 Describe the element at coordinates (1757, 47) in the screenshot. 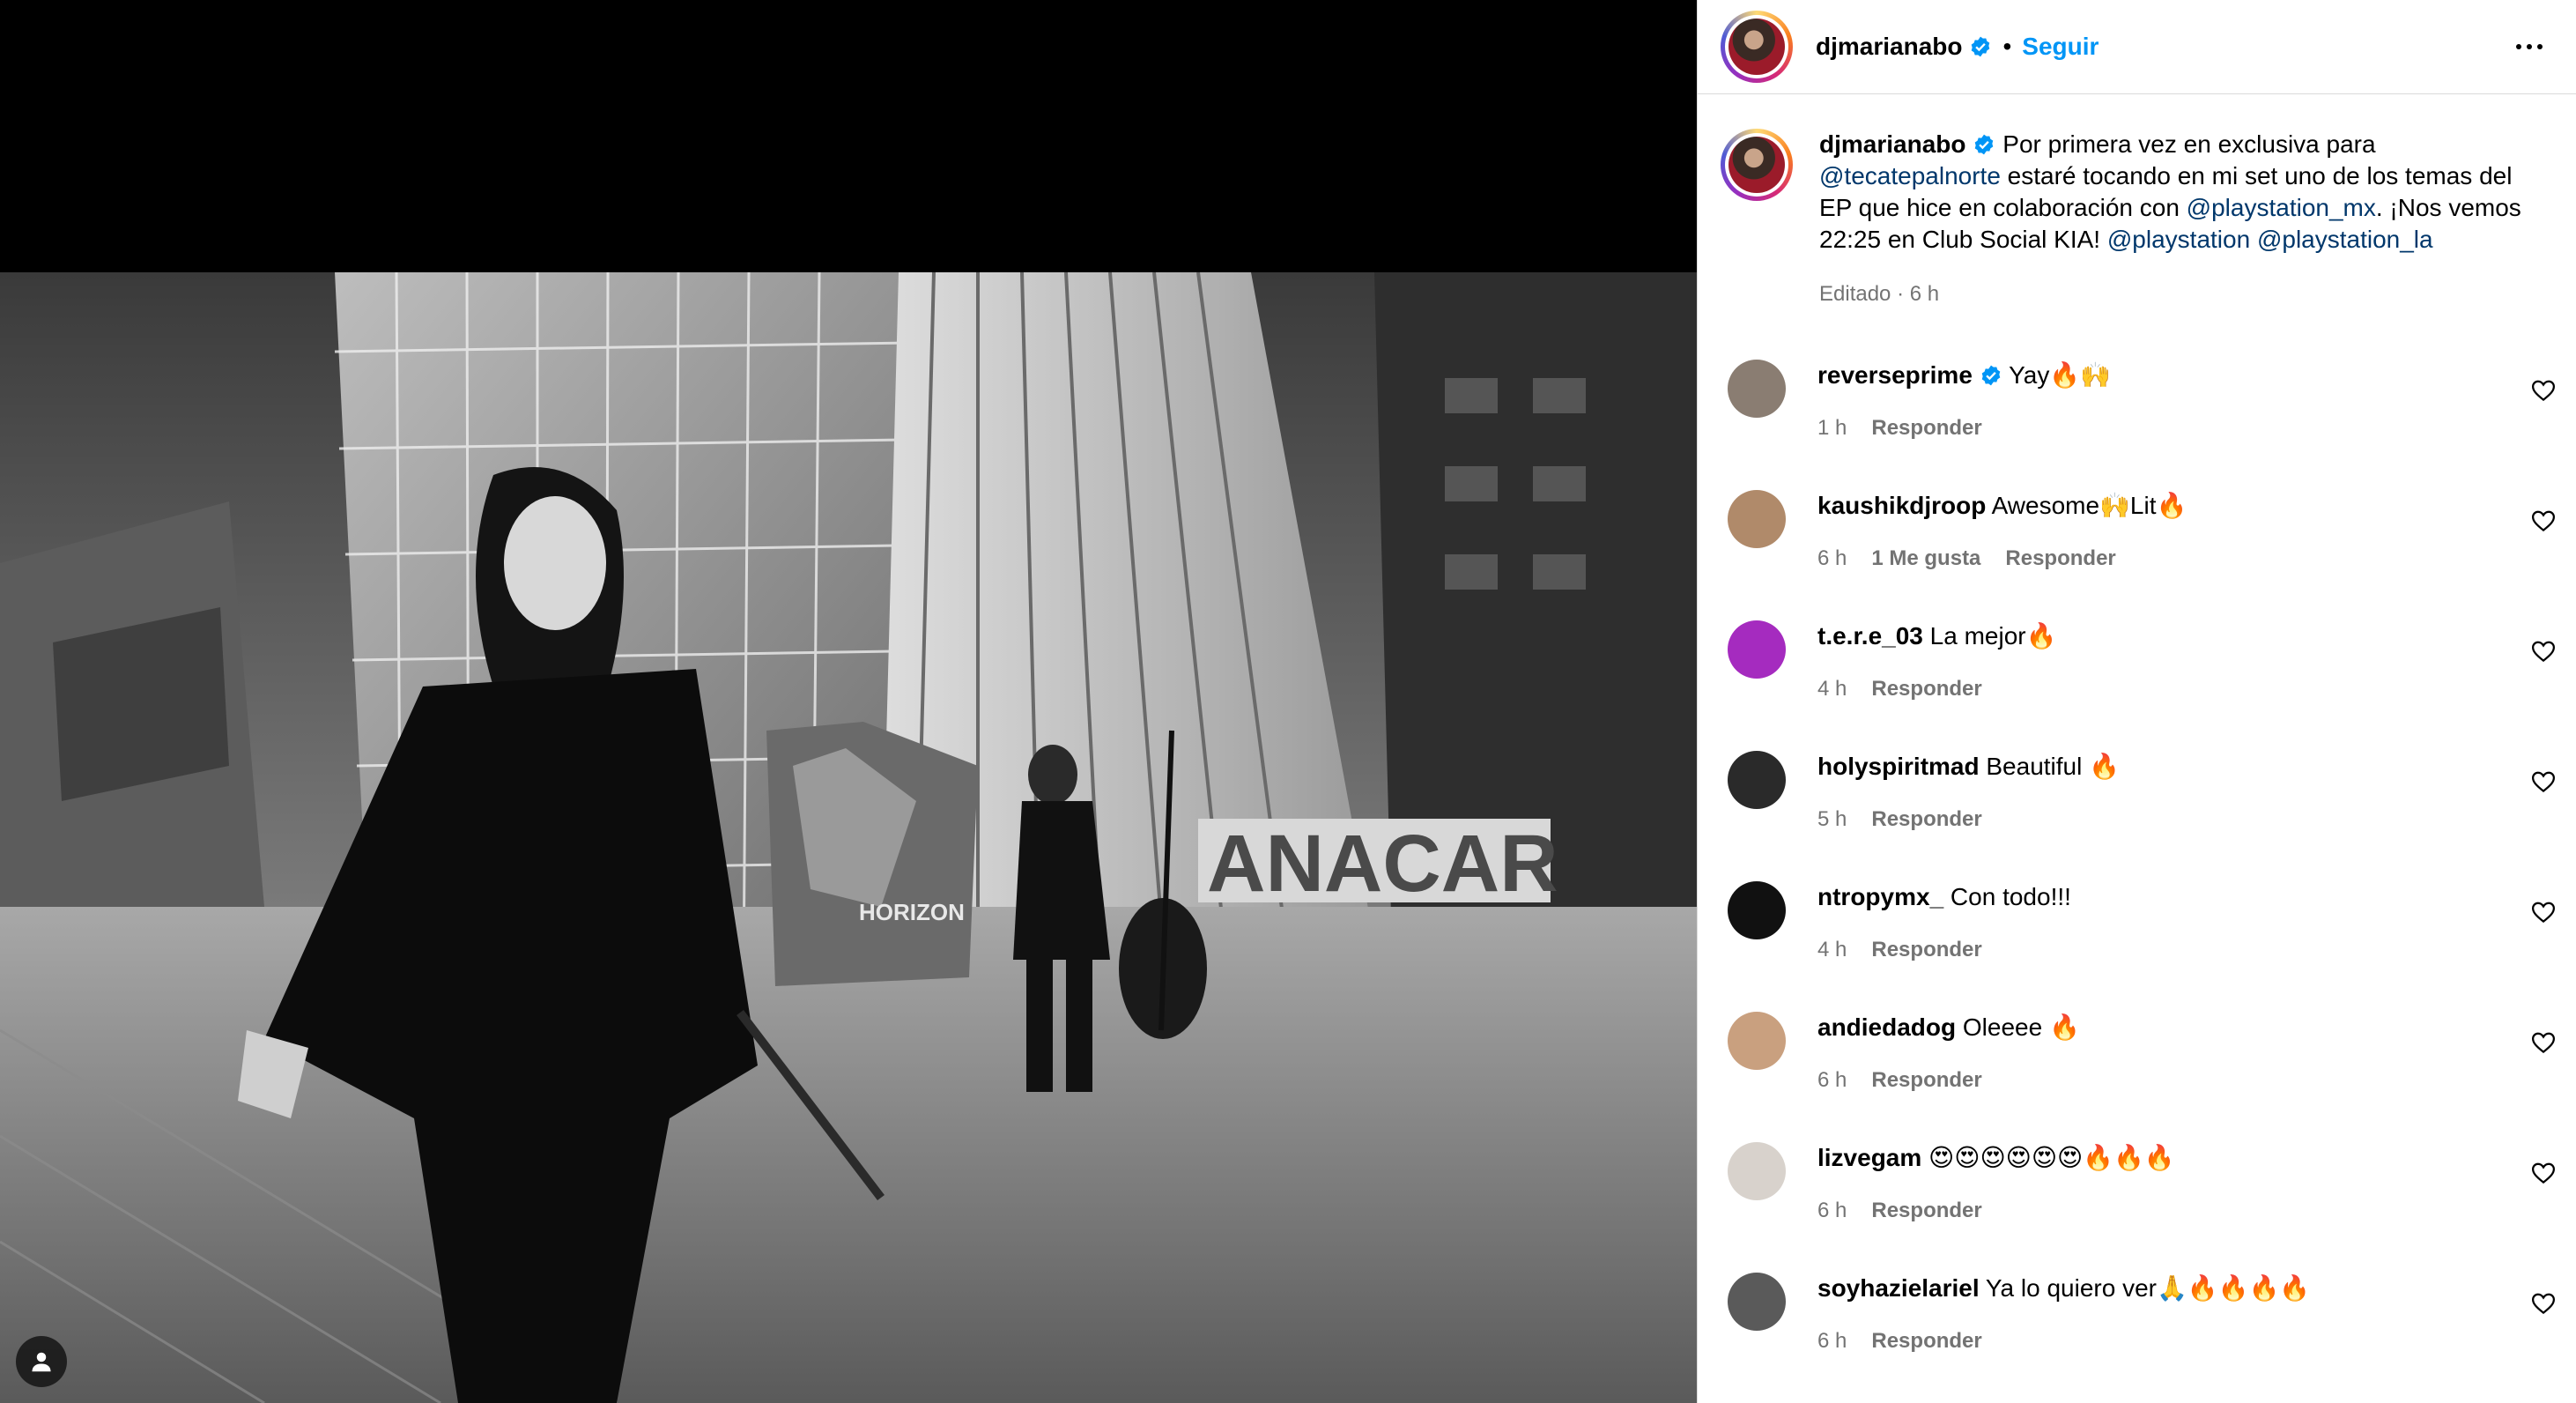

I see `author-avatar` at that location.